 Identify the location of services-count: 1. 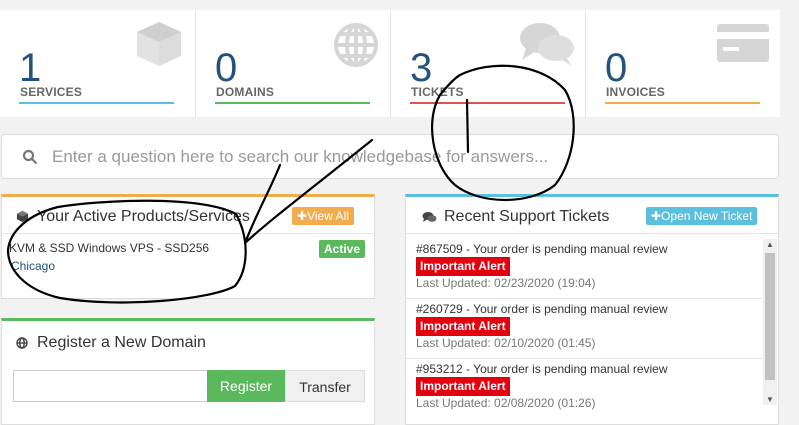
(30, 68).